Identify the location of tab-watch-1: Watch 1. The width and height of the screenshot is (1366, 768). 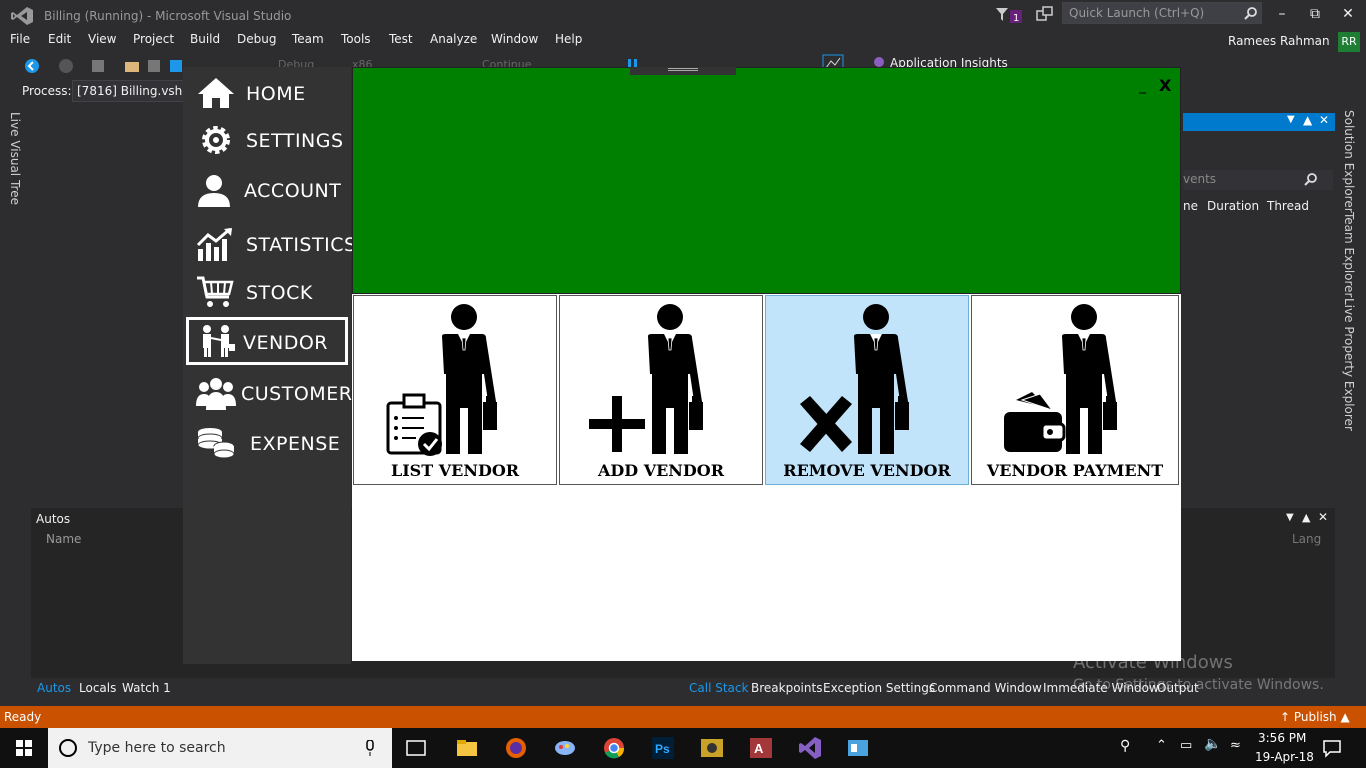
(146, 688).